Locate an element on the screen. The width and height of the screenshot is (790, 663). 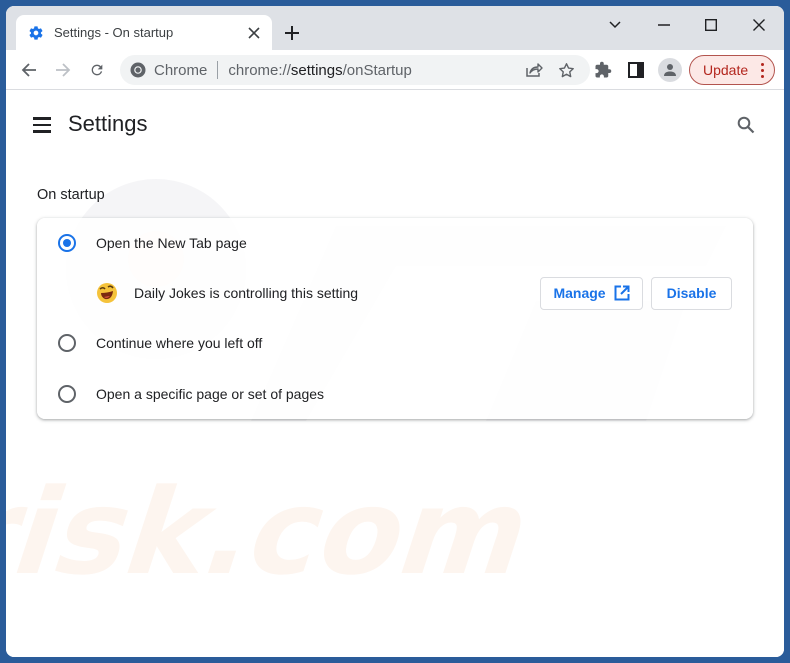
plus-icon is located at coordinates (292, 33).